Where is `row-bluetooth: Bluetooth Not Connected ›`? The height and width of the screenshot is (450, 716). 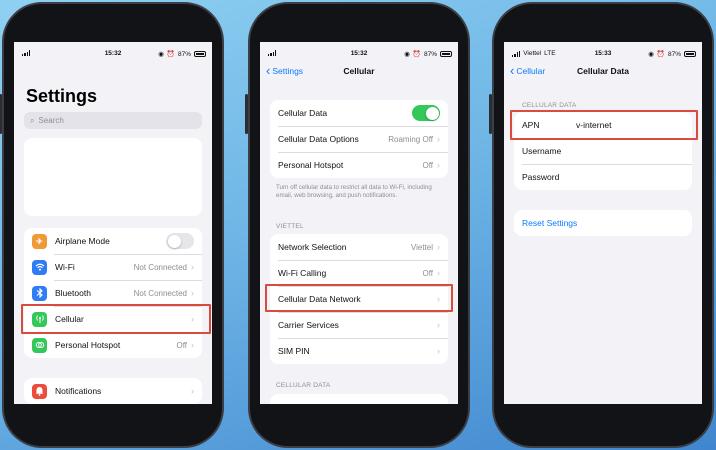 row-bluetooth: Bluetooth Not Connected › is located at coordinates (113, 293).